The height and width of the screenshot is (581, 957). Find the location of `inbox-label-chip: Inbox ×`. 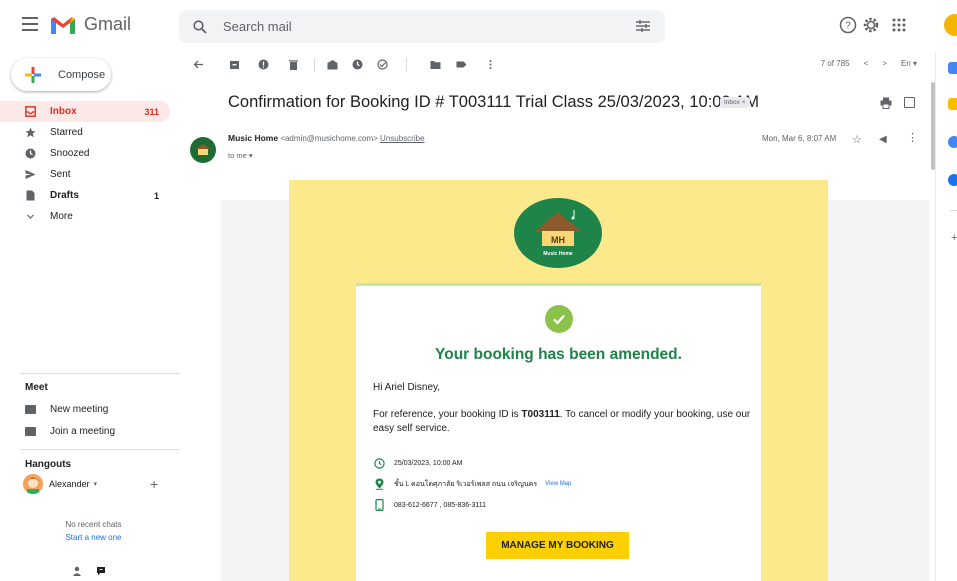

inbox-label-chip: Inbox × is located at coordinates (735, 102).